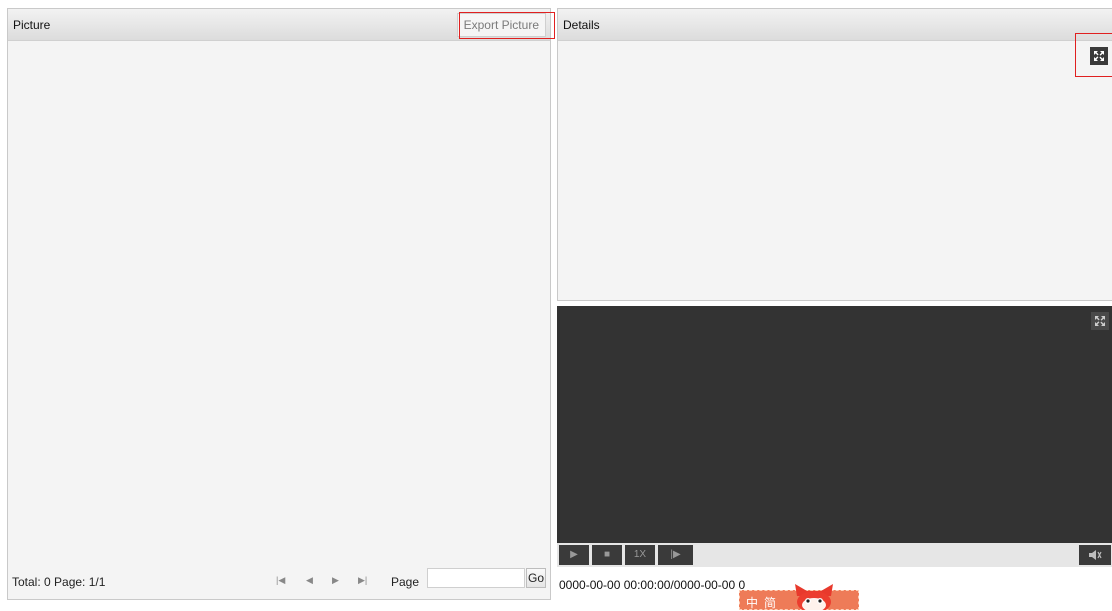 Image resolution: width=1112 pixels, height=611 pixels. I want to click on ime-mascot-widget: 中简, so click(800, 597).